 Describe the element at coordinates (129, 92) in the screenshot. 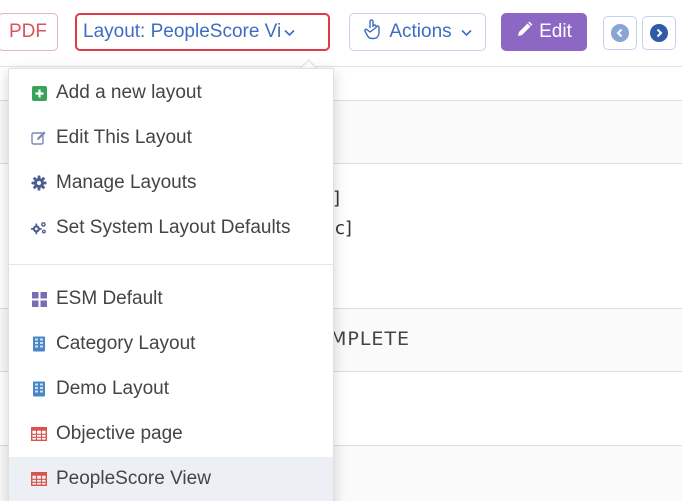

I see `menu-item-label: Add a new layout` at that location.